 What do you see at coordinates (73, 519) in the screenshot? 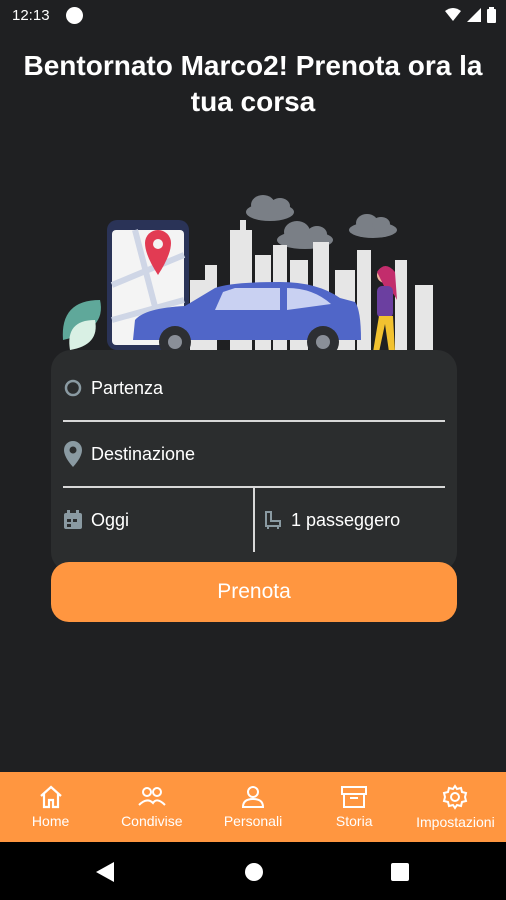
I see `calendar-icon` at bounding box center [73, 519].